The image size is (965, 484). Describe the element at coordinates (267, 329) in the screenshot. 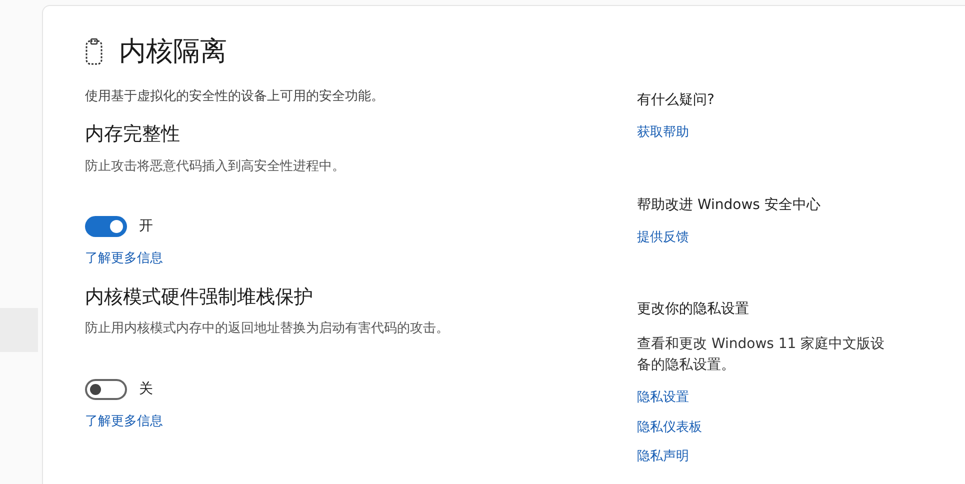

I see `section-description: 防止用内核模式内存中的返回地址替换为启动有害代码的攻击。` at that location.